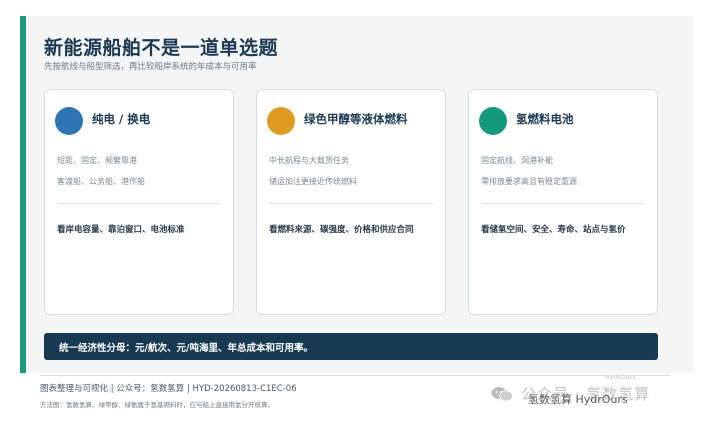 The image size is (715, 430). What do you see at coordinates (493, 121) in the screenshot?
I see `green-circle-icon` at bounding box center [493, 121].